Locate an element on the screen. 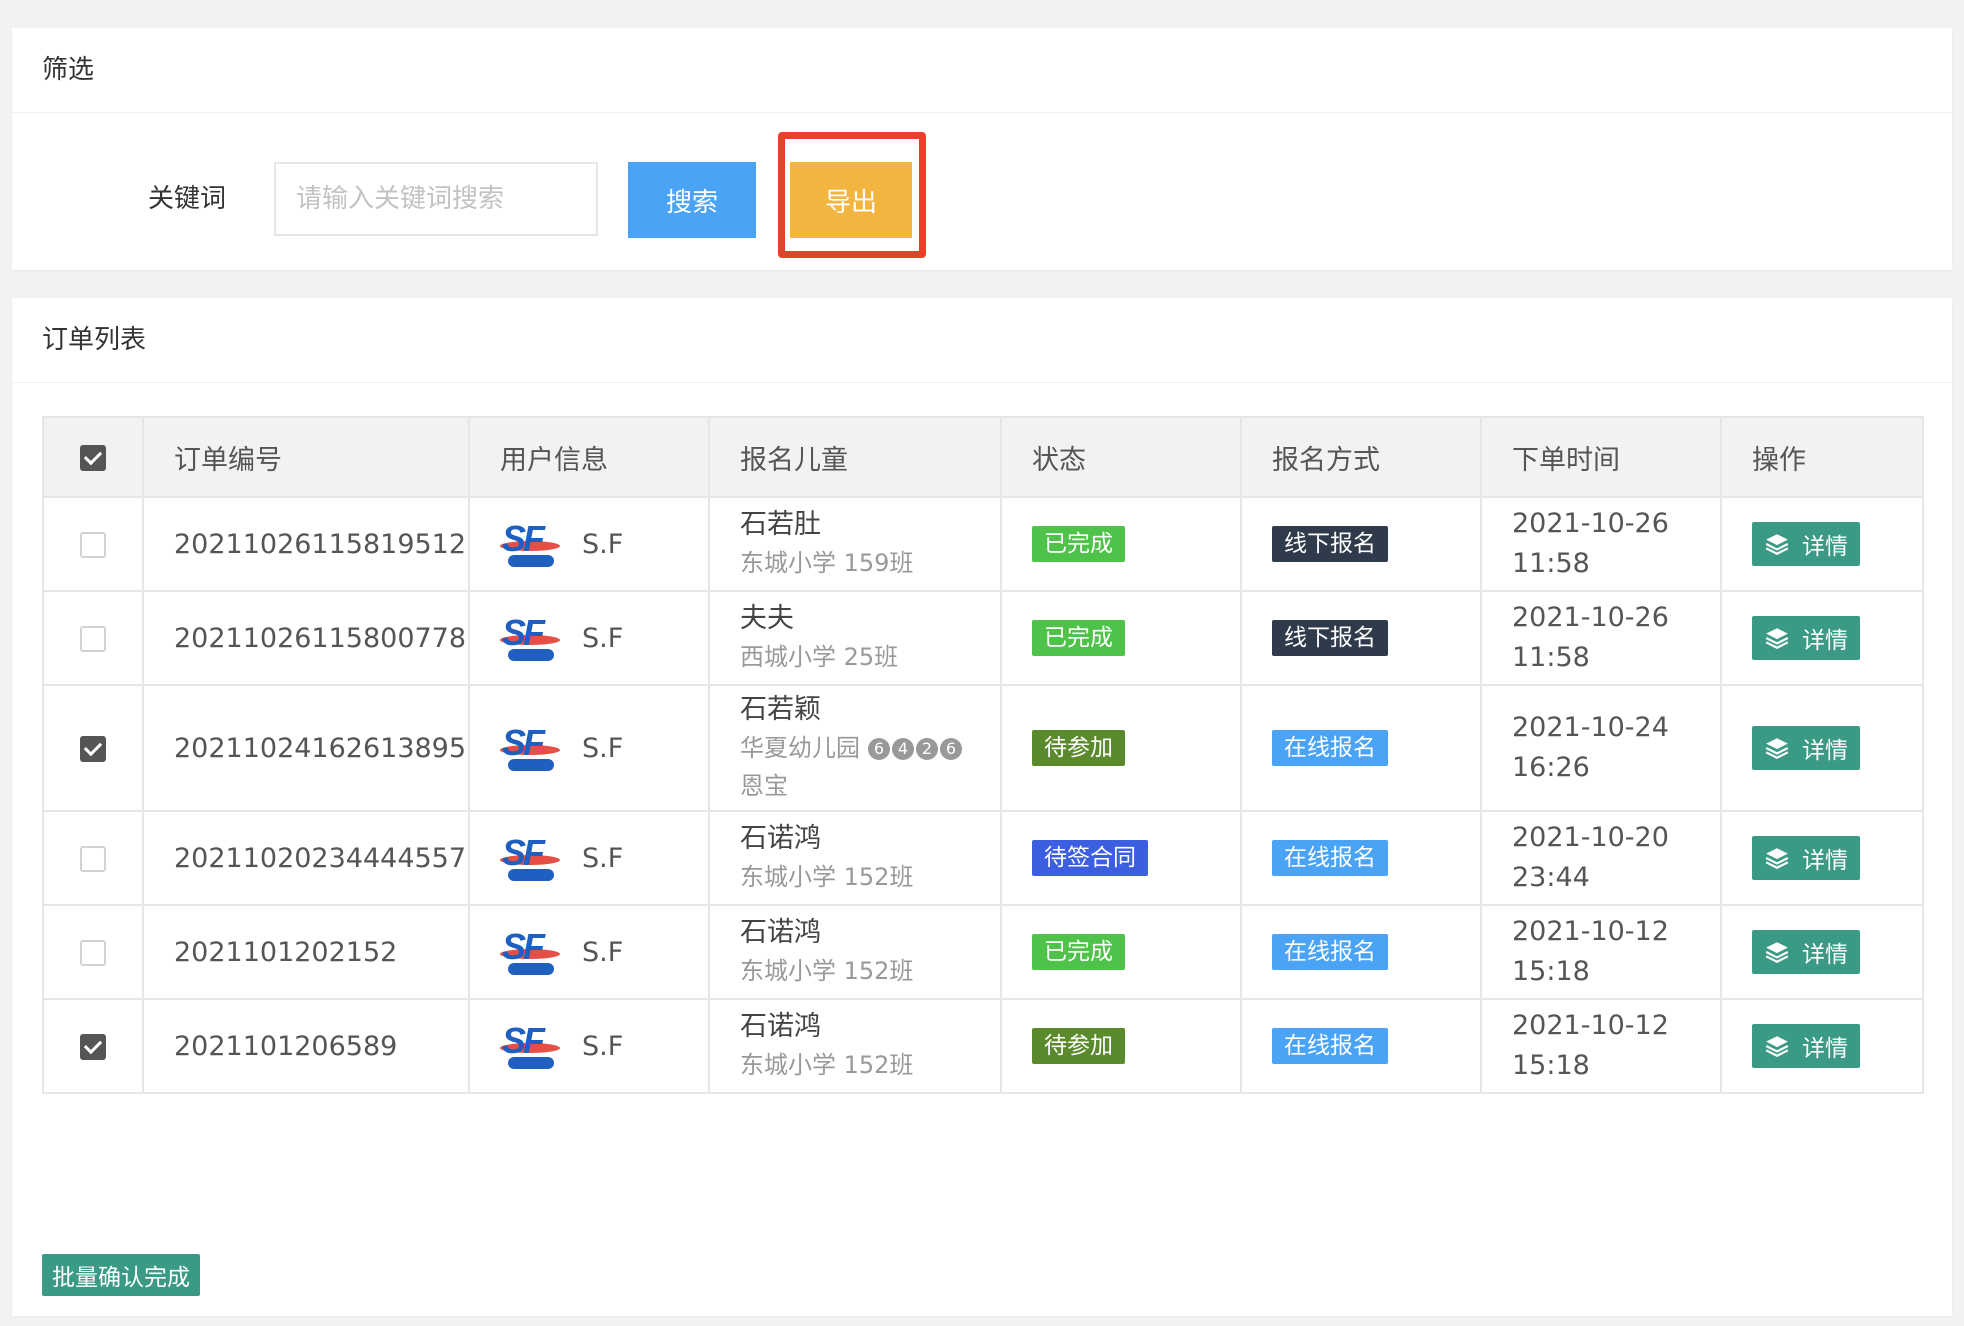  child-school-extra: 恩宝 is located at coordinates (764, 786).